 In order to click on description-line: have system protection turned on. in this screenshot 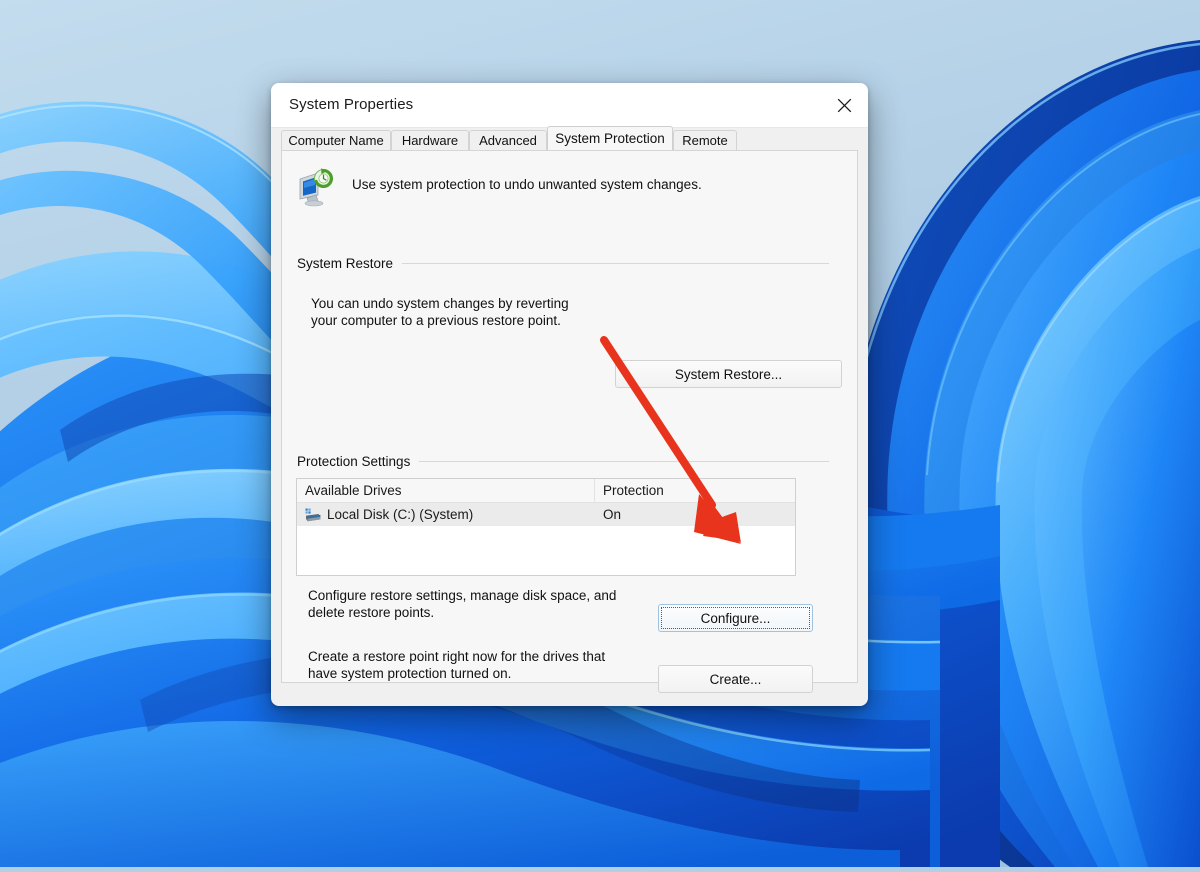, I will do `click(410, 673)`.